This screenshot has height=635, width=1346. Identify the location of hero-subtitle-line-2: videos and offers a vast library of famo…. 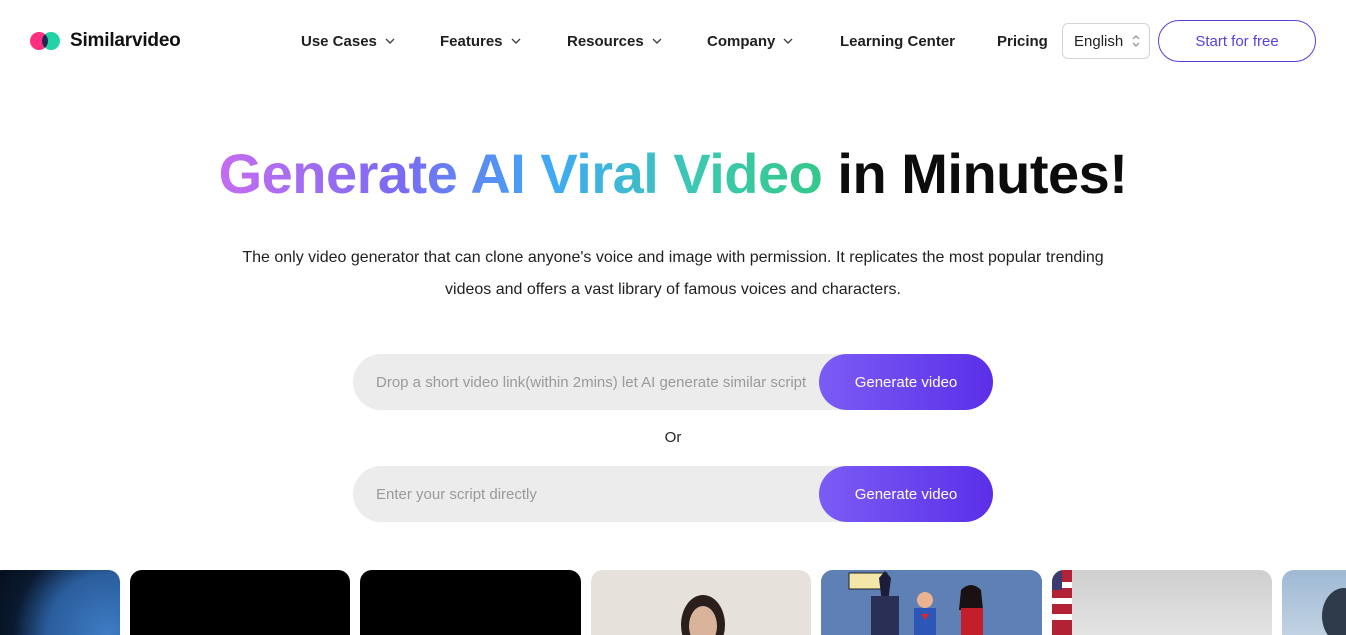
(673, 289).